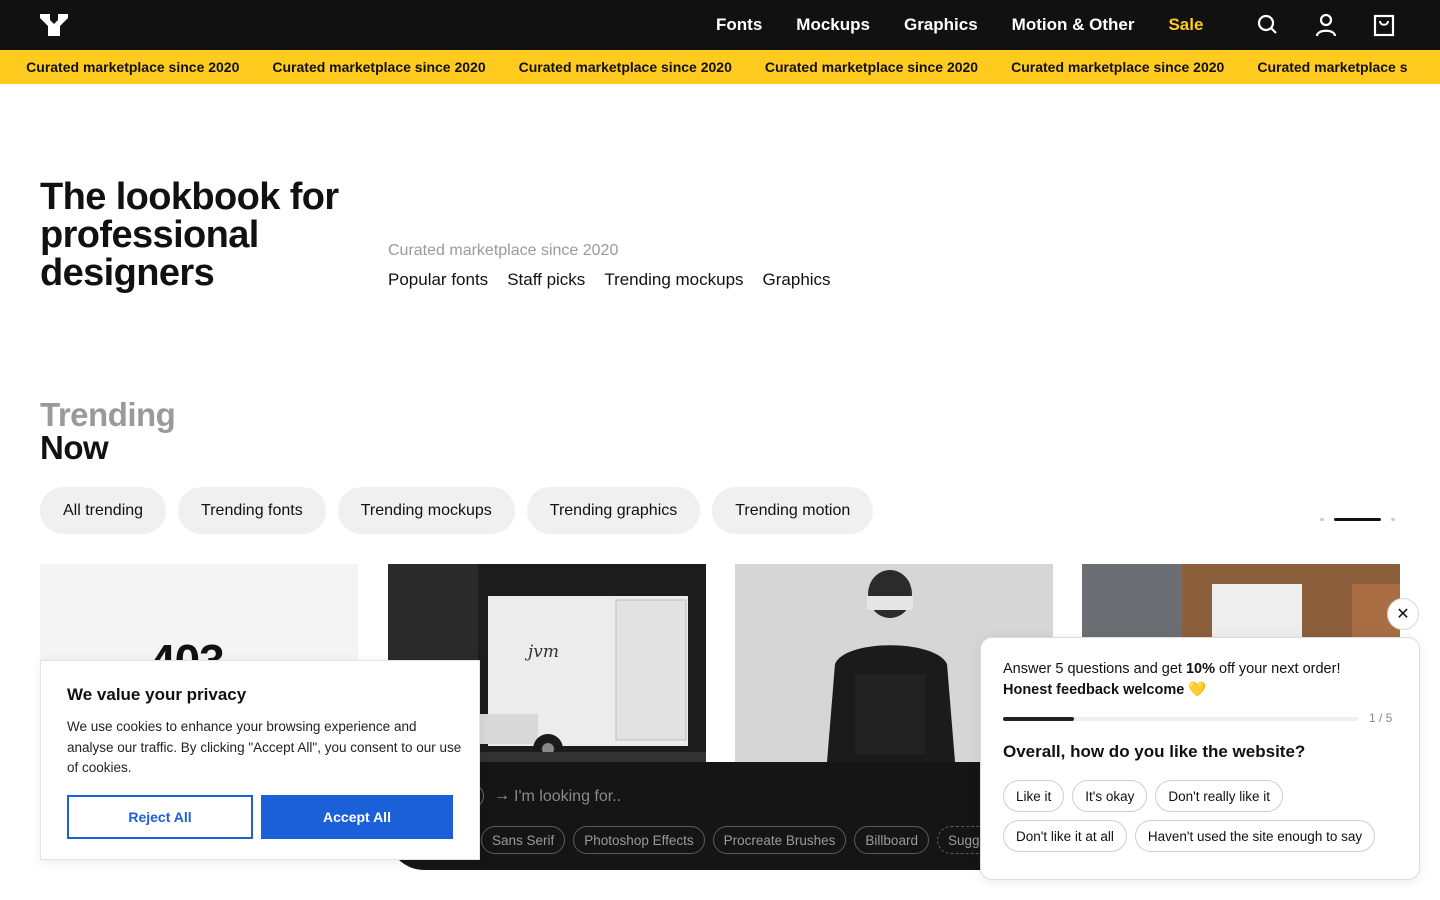  Describe the element at coordinates (1065, 836) in the screenshot. I see `option-dont-like-at-all: Don't like it at all` at that location.